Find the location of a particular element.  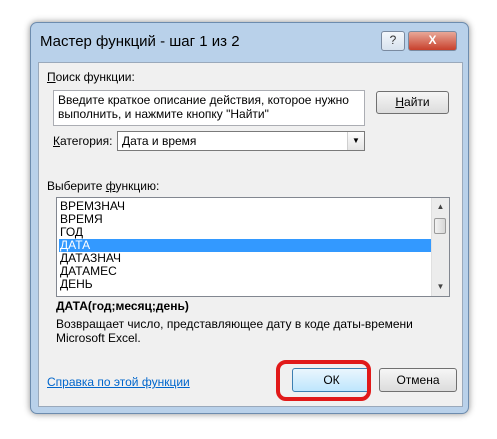

scroll-up-icon: ▲ is located at coordinates (440, 207).